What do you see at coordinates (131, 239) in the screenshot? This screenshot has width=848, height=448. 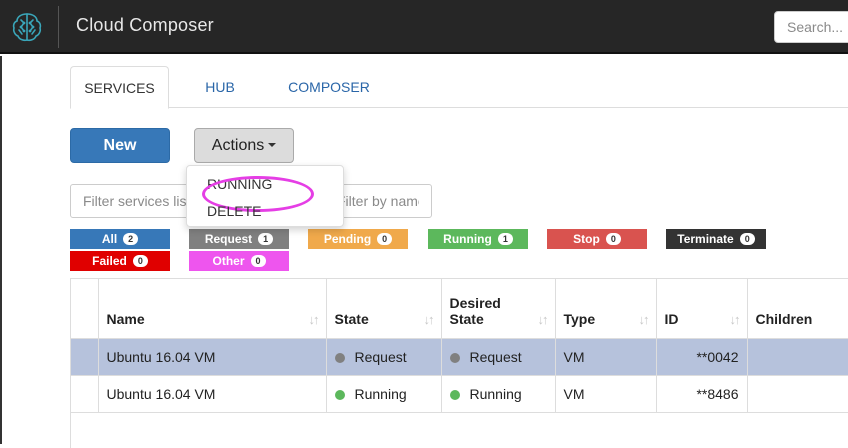 I see `count-badge: 2` at bounding box center [131, 239].